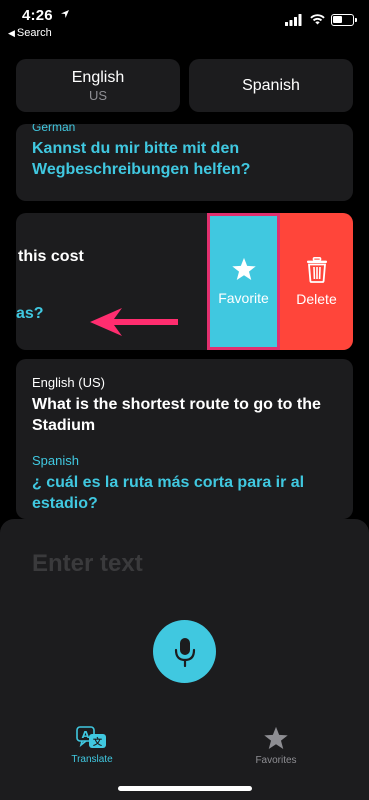 The image size is (369, 800). What do you see at coordinates (98, 77) in the screenshot?
I see `source-language-name: English` at bounding box center [98, 77].